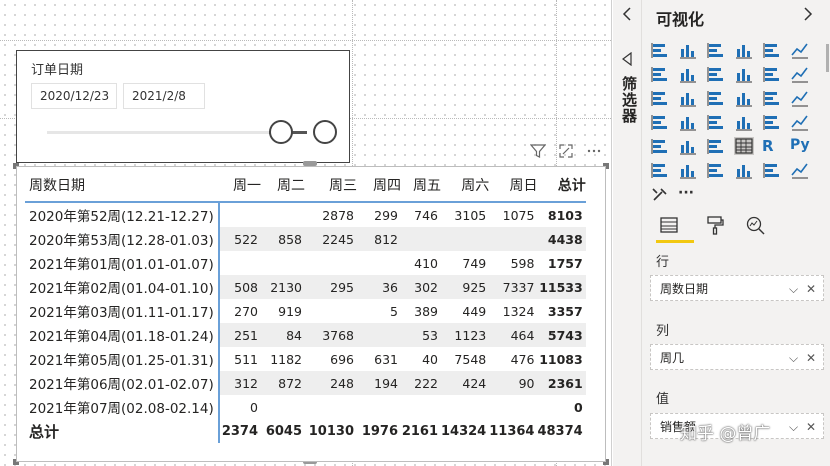 Image resolution: width=830 pixels, height=466 pixels. What do you see at coordinates (283, 431) in the screenshot?
I see `total-cell: 6045` at bounding box center [283, 431].